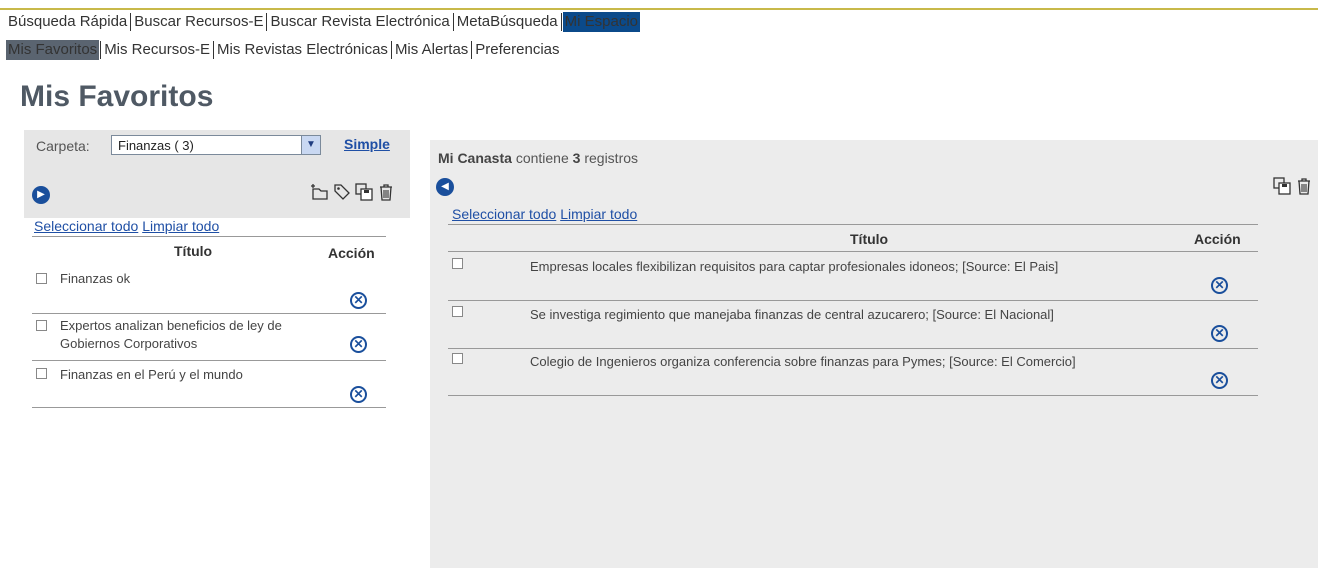 The height and width of the screenshot is (568, 1318). Describe the element at coordinates (63, 146) in the screenshot. I see `folder-label: Carpeta:` at that location.